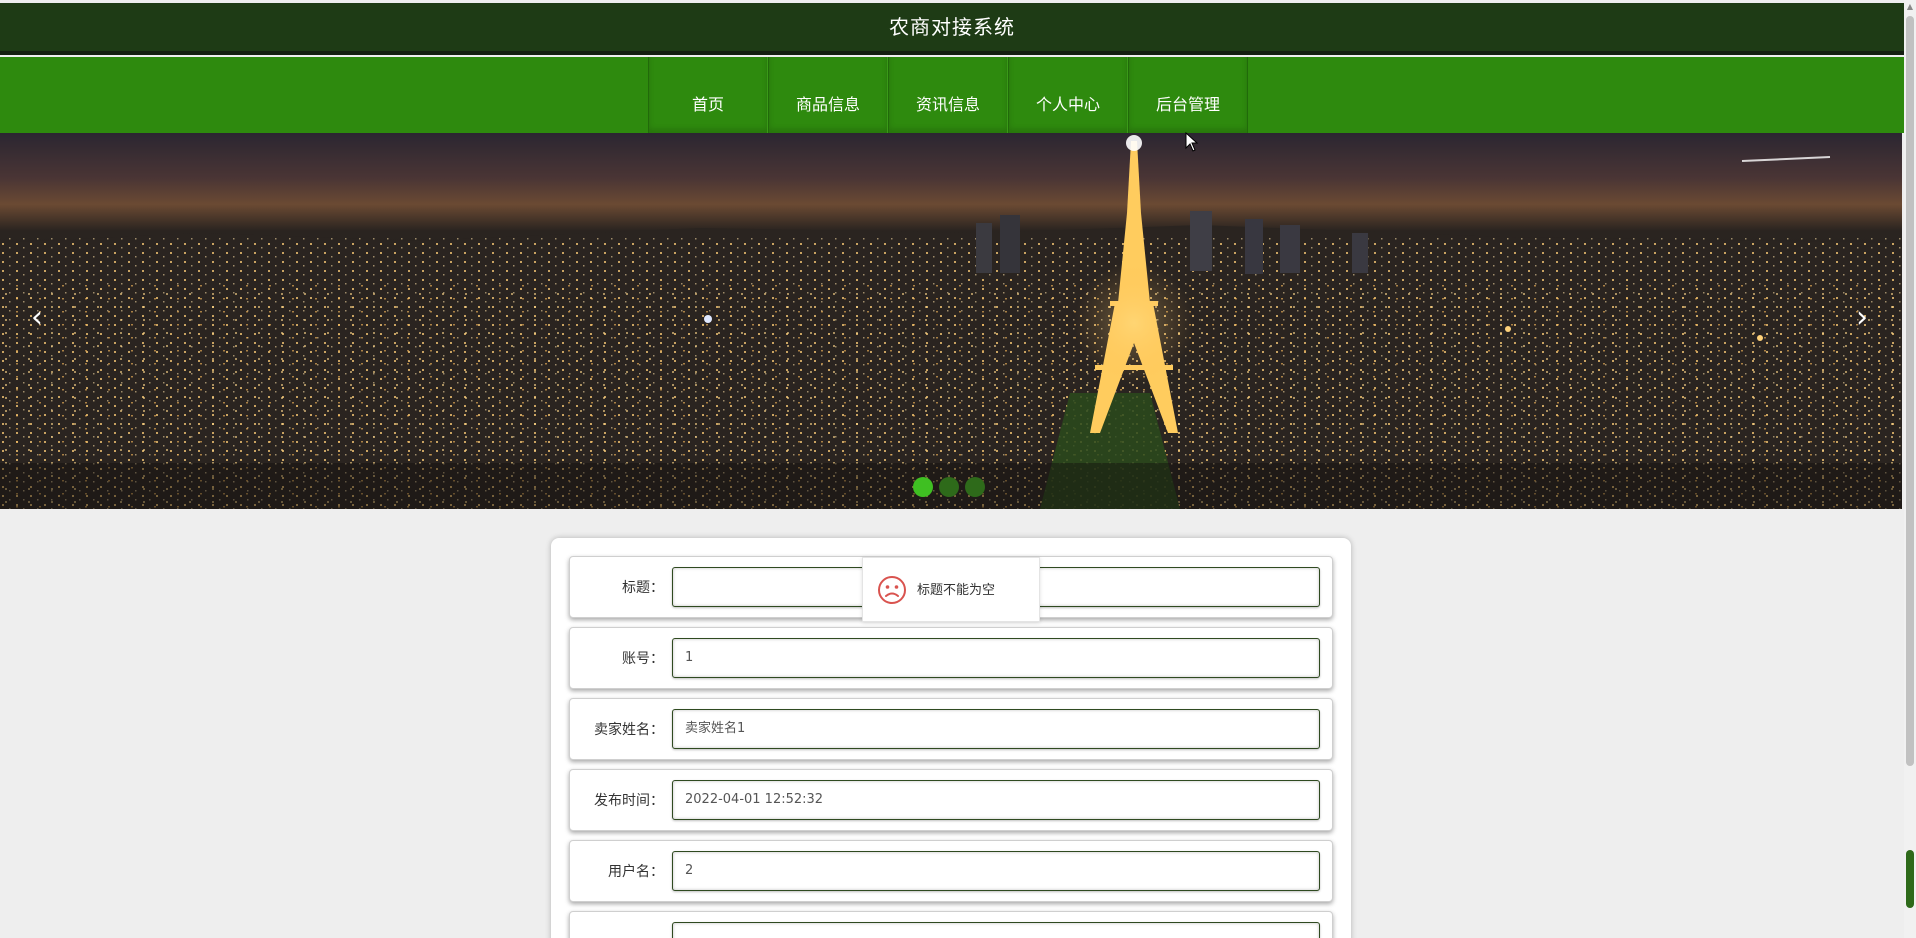  What do you see at coordinates (1067, 104) in the screenshot?
I see `nav-item-label: 个人中心` at bounding box center [1067, 104].